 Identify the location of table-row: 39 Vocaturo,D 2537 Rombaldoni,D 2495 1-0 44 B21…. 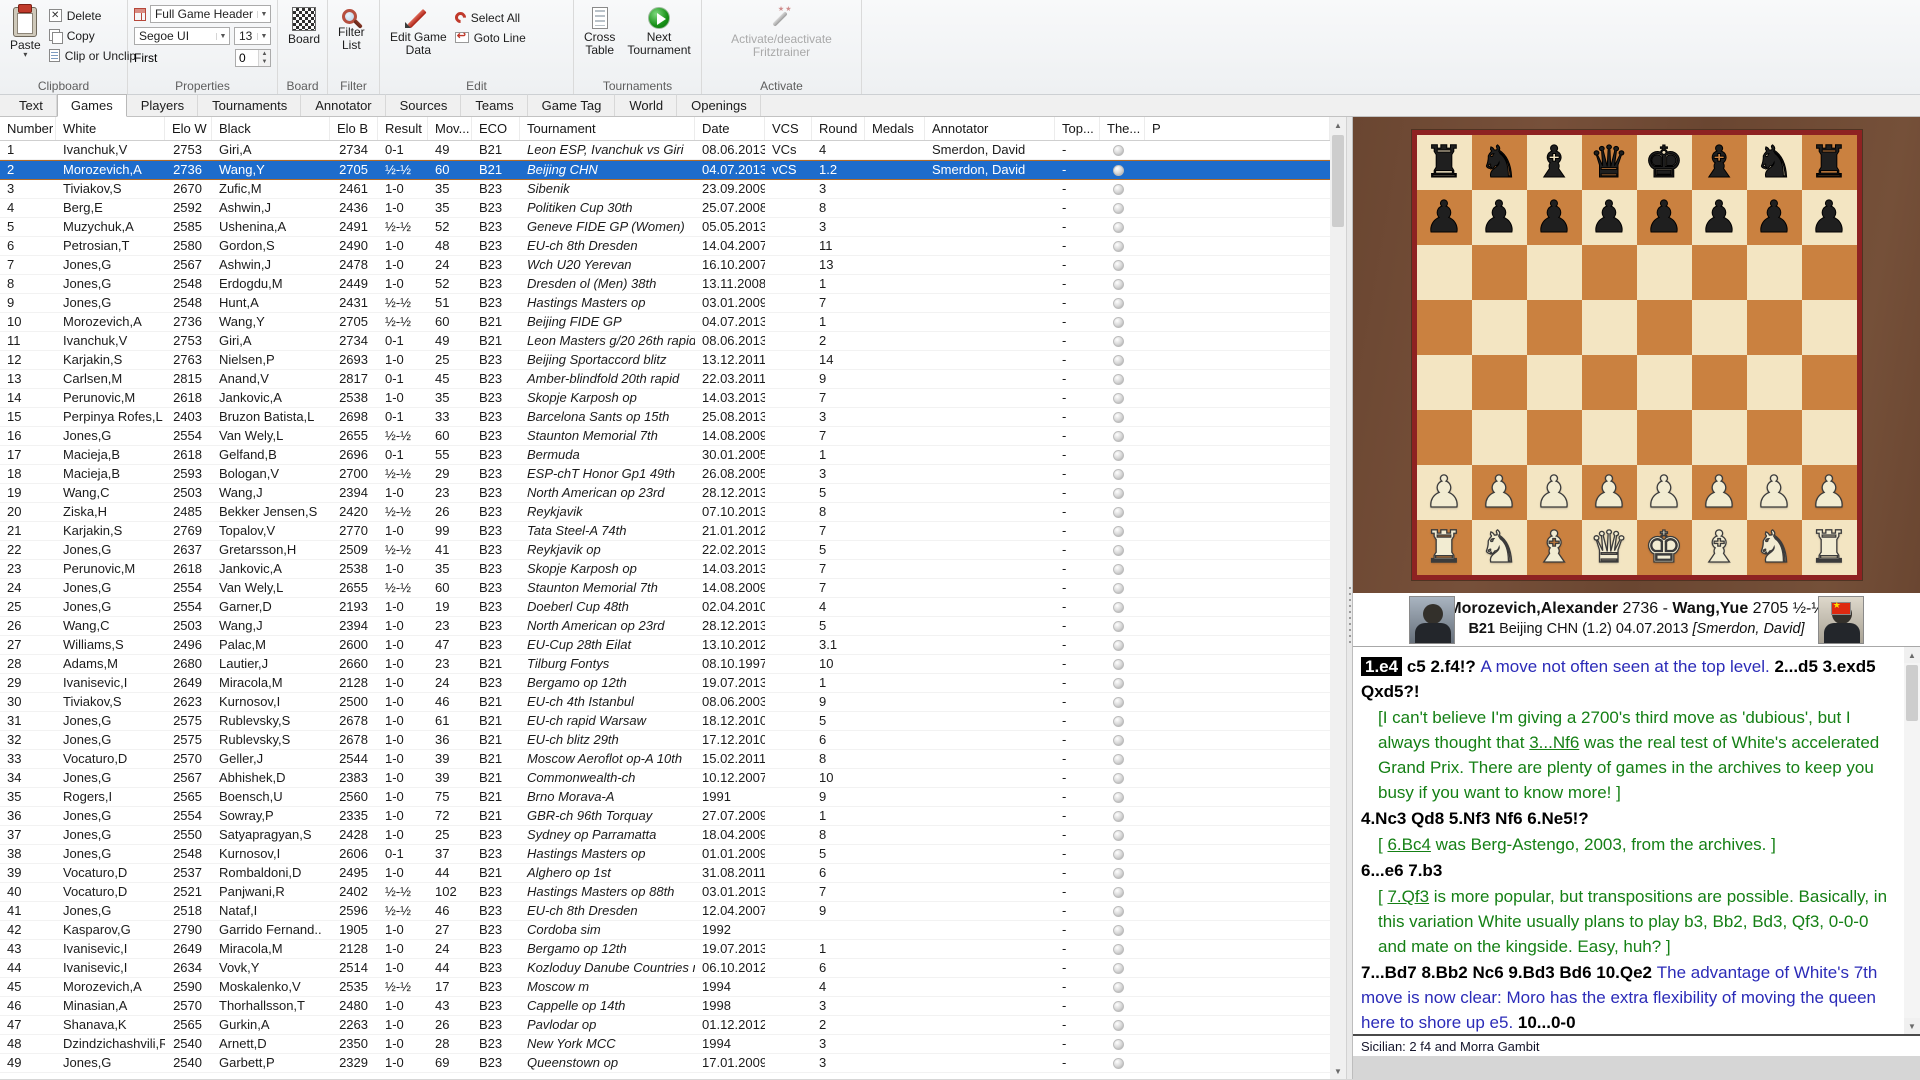
(665, 873).